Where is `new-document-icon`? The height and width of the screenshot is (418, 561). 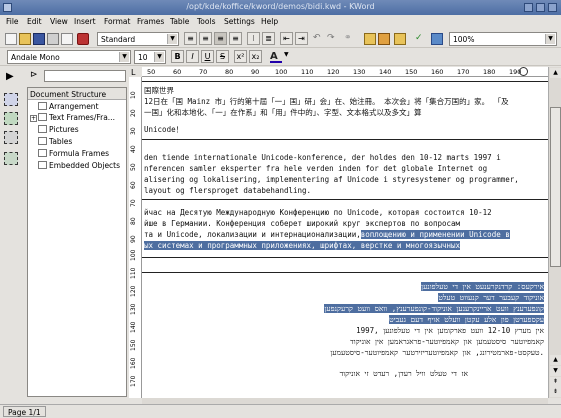
new-document-icon is located at coordinates (11, 39).